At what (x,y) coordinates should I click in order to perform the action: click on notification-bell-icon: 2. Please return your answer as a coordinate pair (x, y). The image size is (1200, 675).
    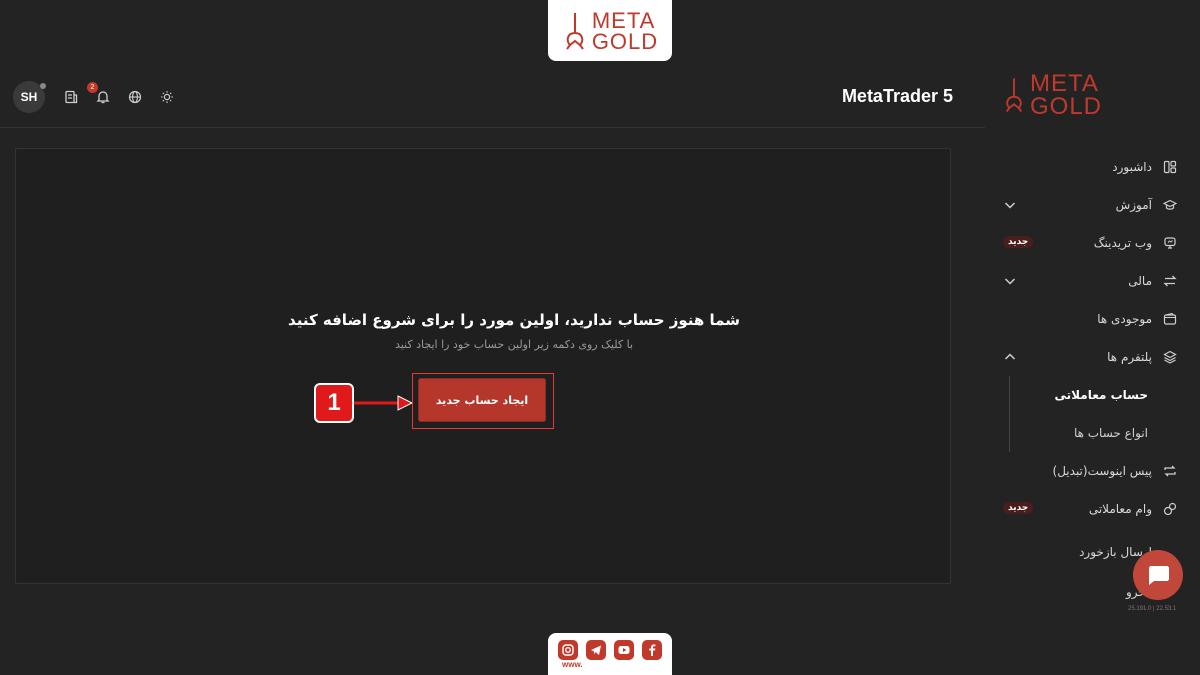
    Looking at the image, I should click on (99, 94).